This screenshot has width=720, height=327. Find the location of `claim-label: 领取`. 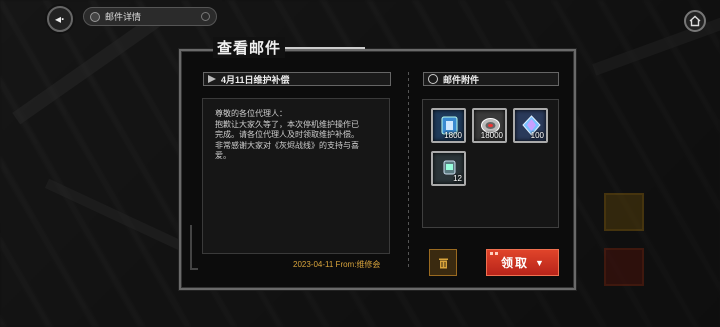

claim-label: 领取 is located at coordinates (515, 263).